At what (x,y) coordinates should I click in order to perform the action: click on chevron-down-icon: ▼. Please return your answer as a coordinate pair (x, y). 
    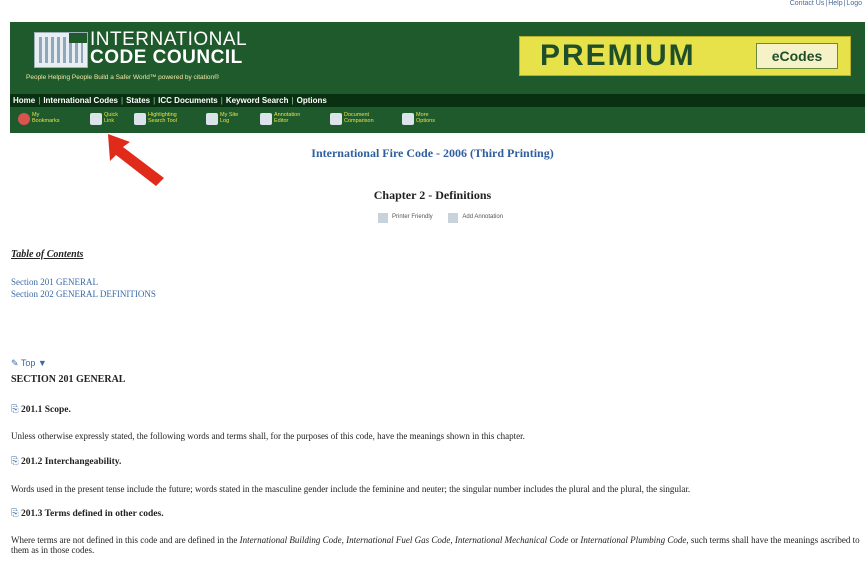
    Looking at the image, I should click on (42, 363).